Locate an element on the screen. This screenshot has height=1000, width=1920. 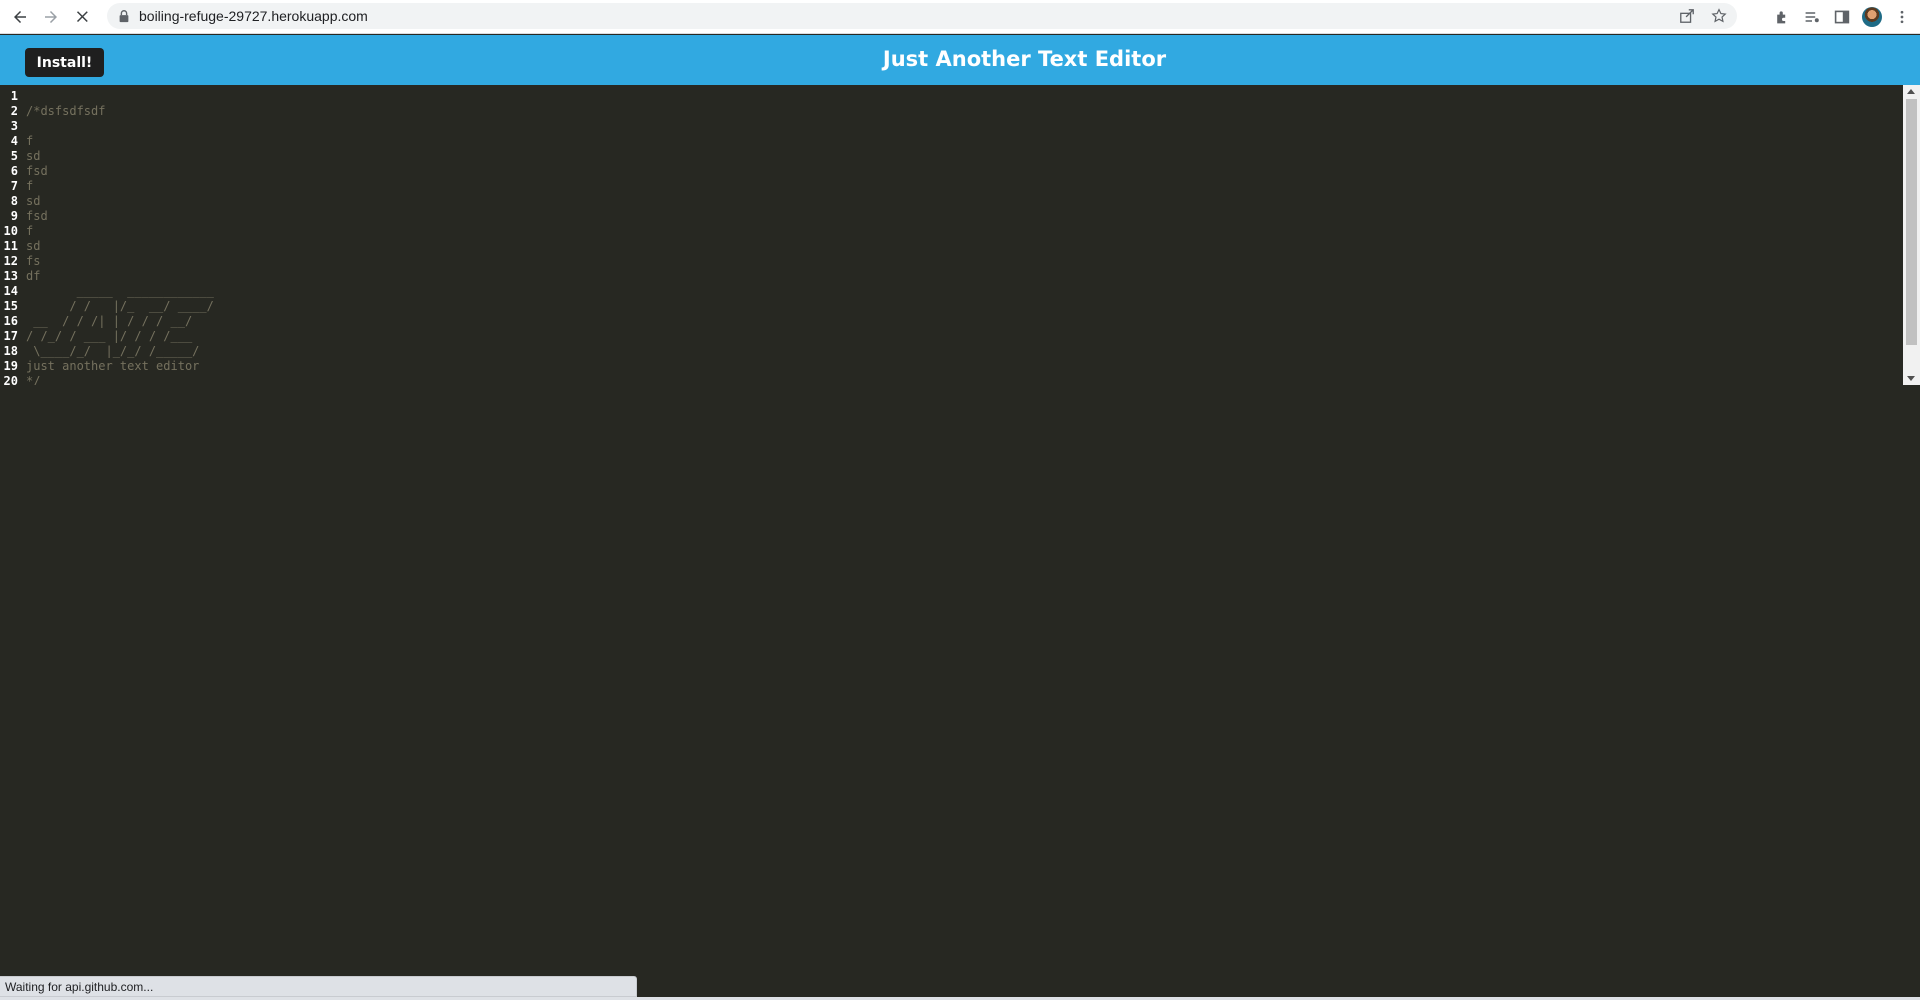
line-number: 9 is located at coordinates (14, 216).